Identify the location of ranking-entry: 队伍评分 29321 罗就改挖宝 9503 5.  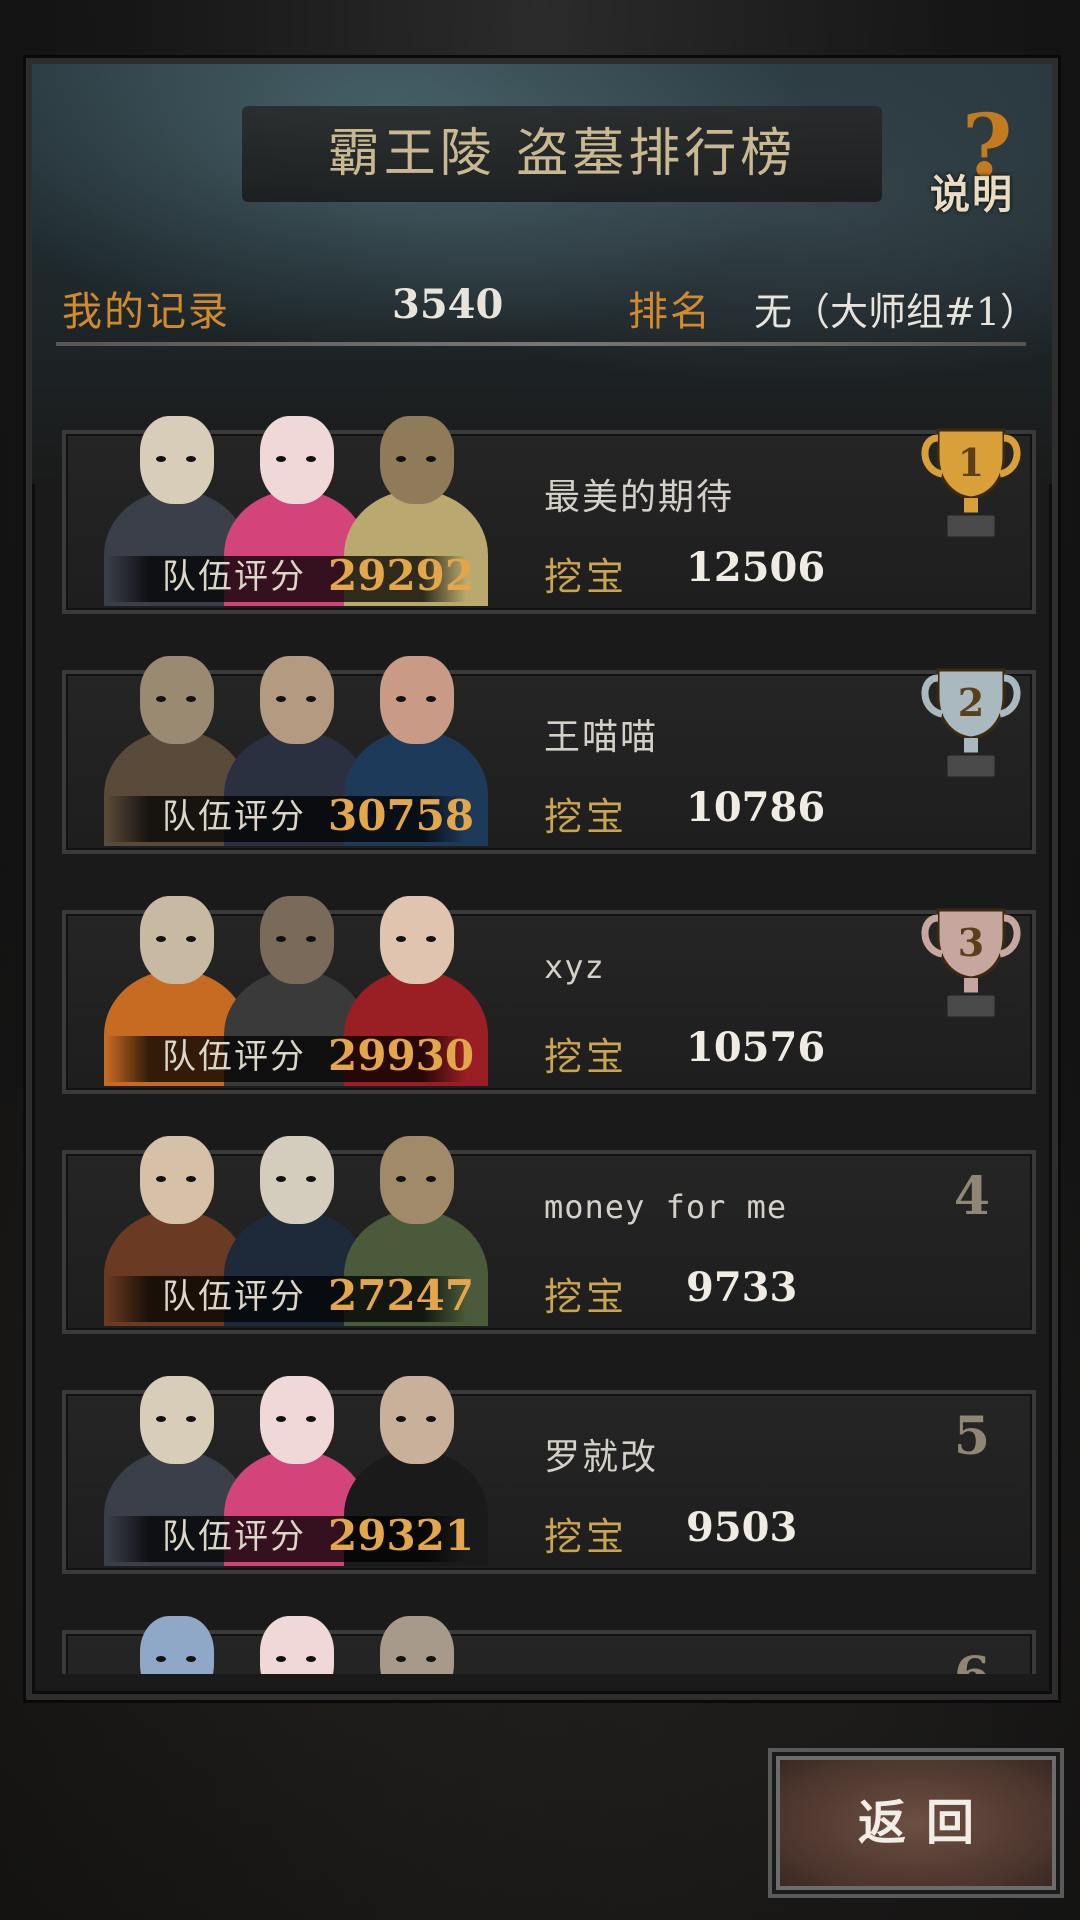
(549, 1475).